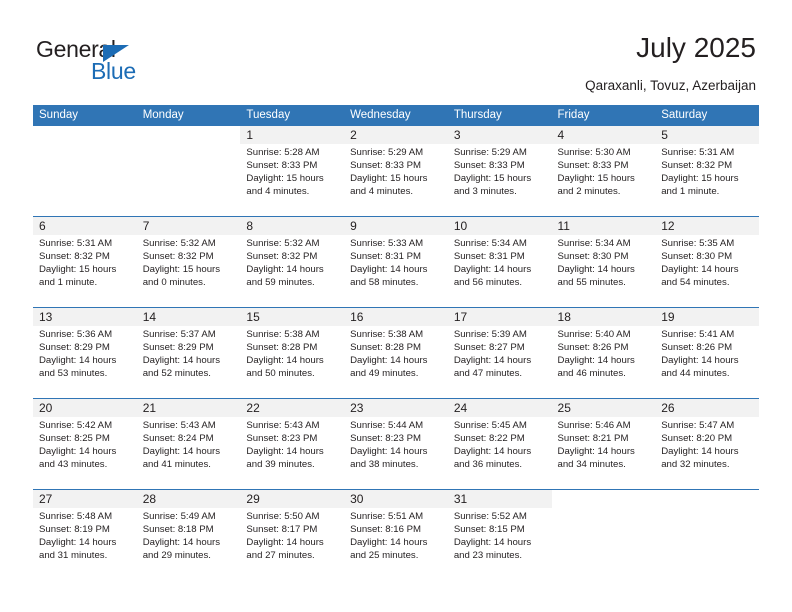 The image size is (792, 612). I want to click on day-number: 30, so click(396, 498).